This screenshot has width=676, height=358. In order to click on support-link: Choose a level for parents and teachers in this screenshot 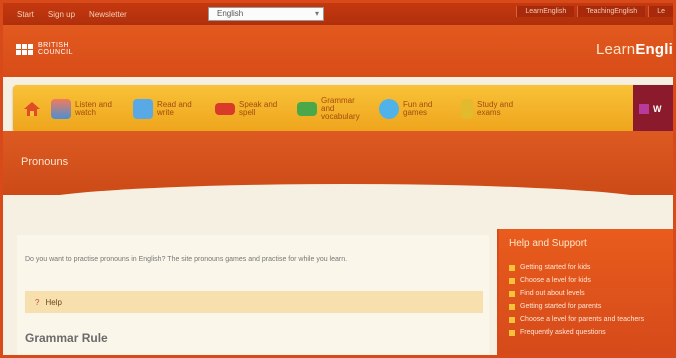, I will do `click(576, 319)`.